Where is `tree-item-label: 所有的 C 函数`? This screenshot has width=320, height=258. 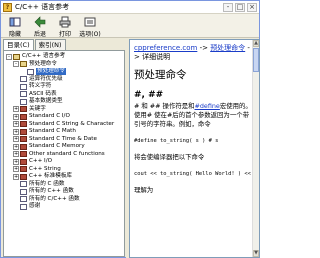
tree-item-label: 所有的 C 函数 is located at coordinates (47, 183).